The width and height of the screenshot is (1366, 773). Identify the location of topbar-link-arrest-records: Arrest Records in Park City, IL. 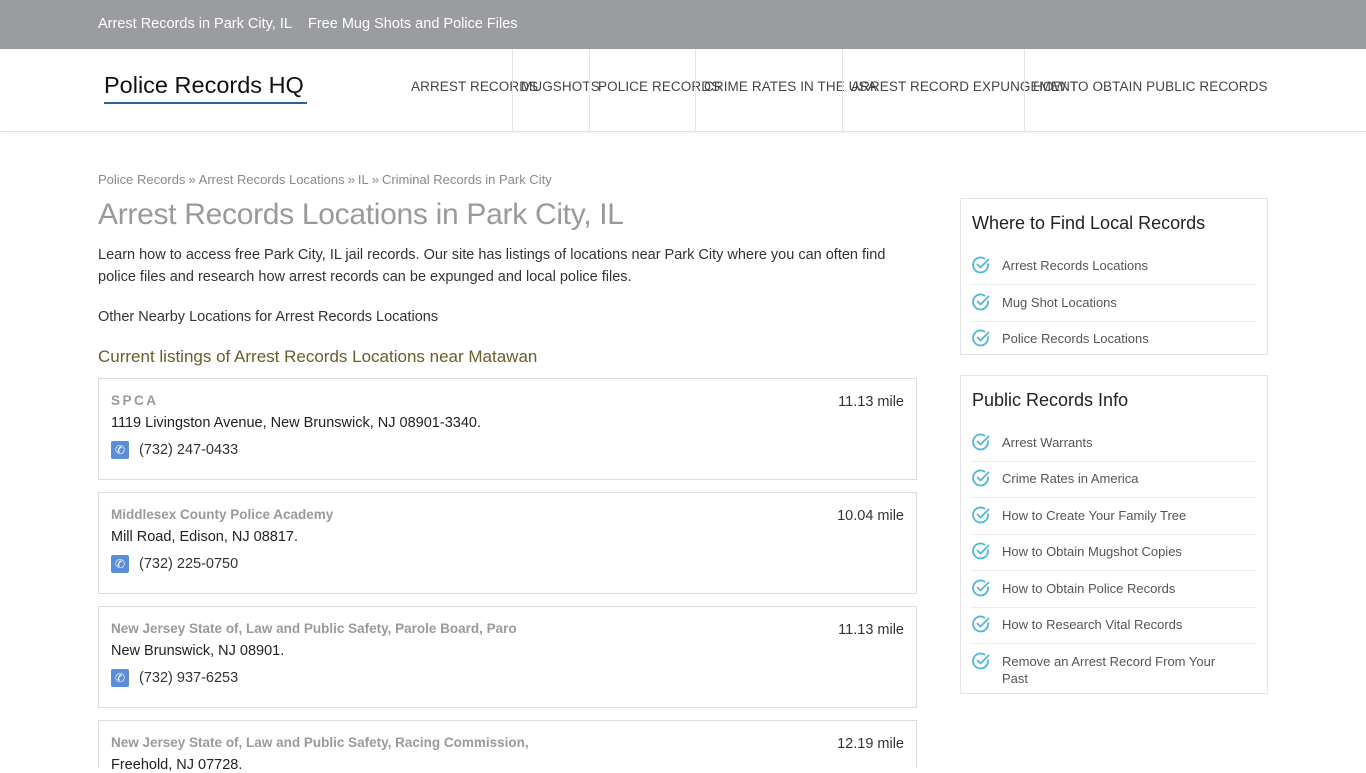
(195, 24).